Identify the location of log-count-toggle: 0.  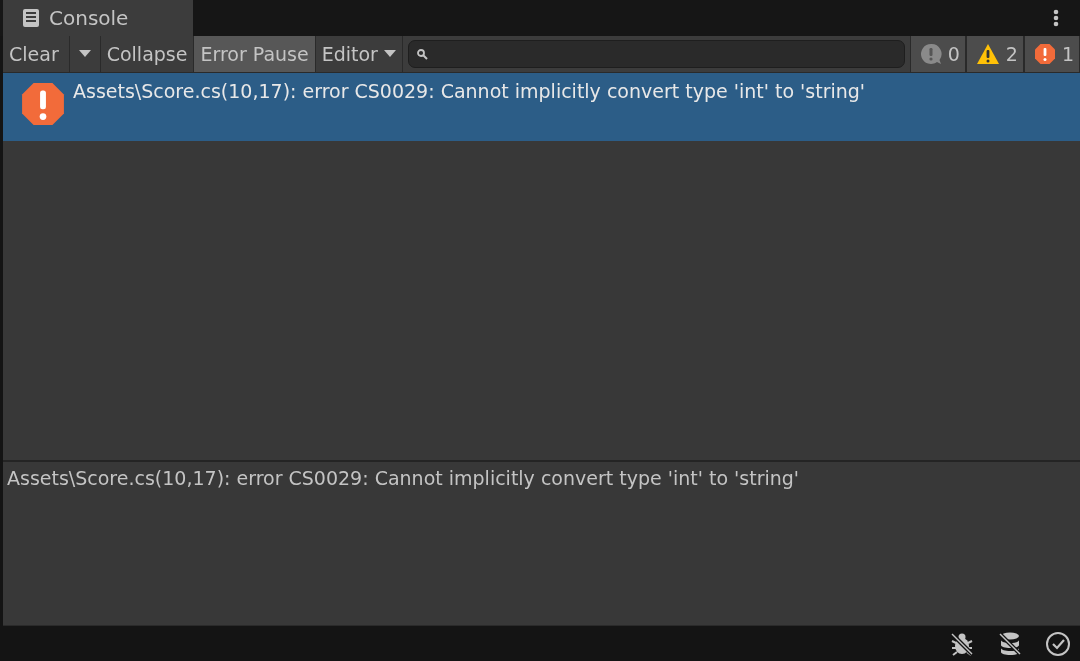
(937, 54).